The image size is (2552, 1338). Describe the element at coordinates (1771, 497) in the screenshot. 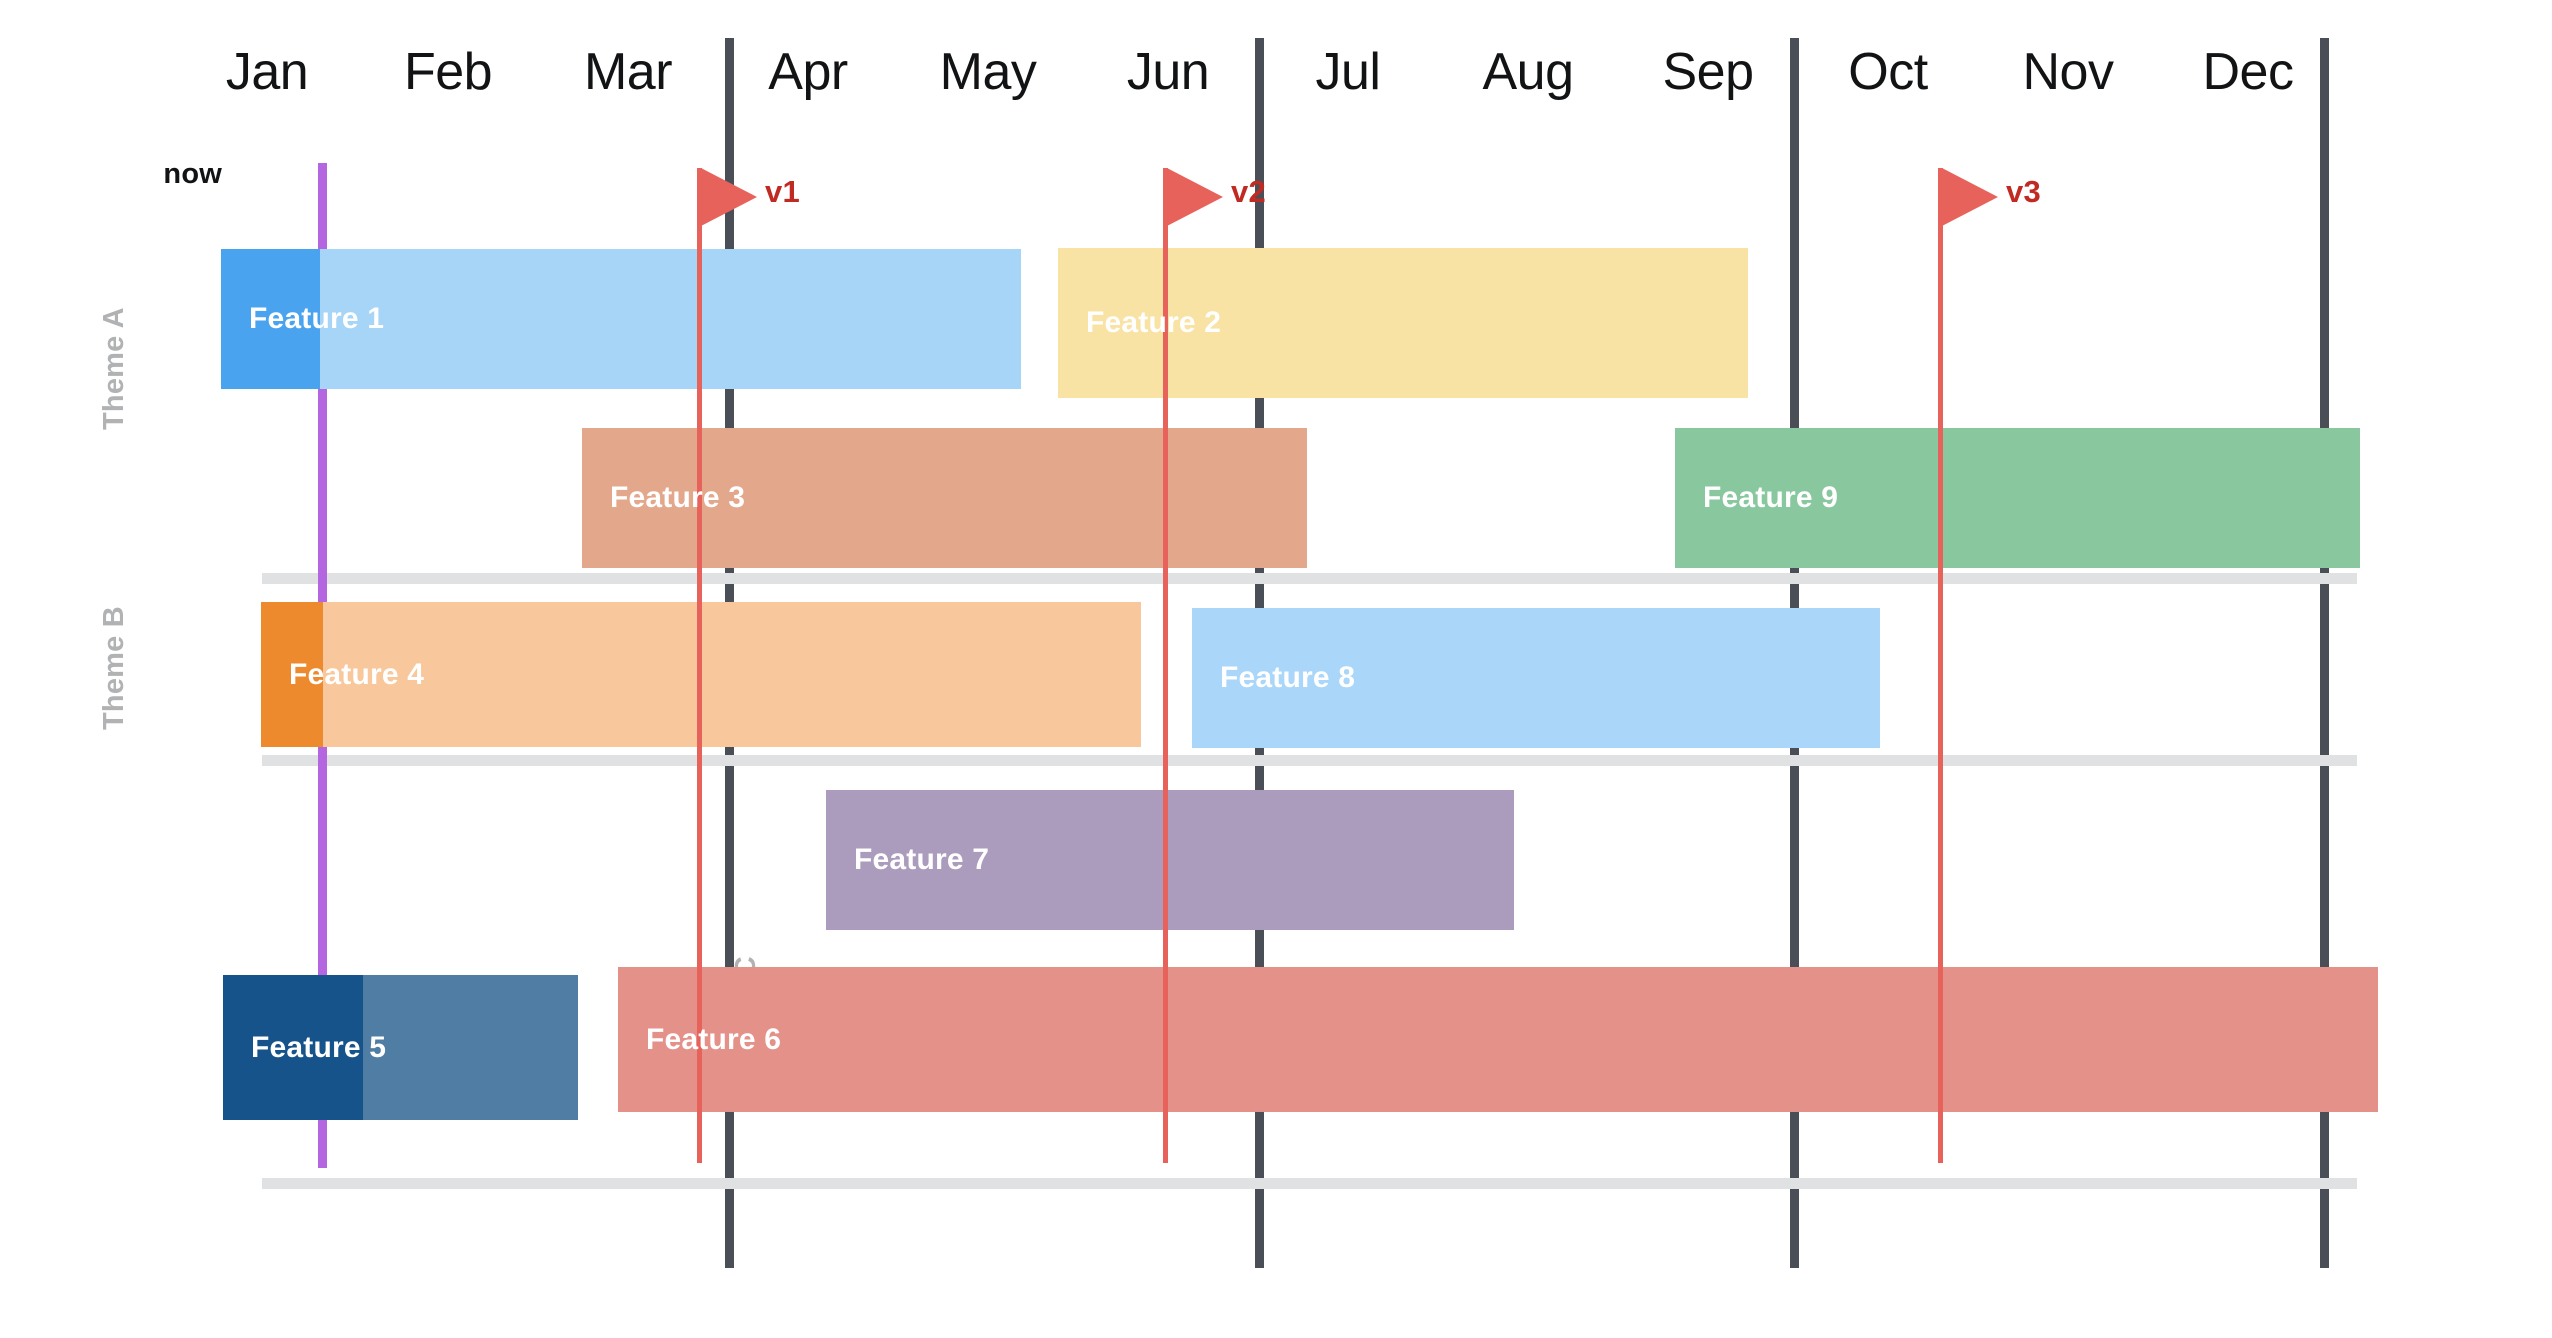

I see `feature-bar-label: Feature 9` at that location.